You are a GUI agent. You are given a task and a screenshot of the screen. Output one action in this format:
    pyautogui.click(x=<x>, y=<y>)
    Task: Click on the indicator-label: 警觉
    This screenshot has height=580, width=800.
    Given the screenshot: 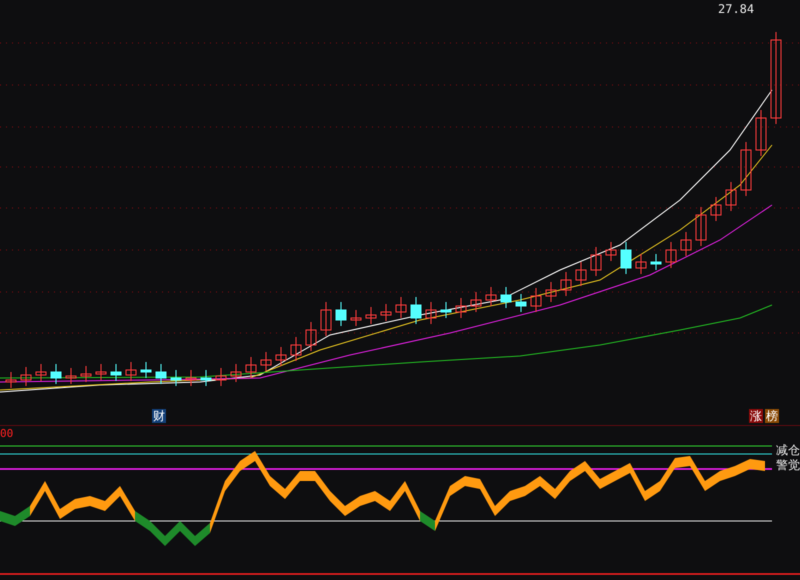 What is the action you would take?
    pyautogui.click(x=788, y=465)
    